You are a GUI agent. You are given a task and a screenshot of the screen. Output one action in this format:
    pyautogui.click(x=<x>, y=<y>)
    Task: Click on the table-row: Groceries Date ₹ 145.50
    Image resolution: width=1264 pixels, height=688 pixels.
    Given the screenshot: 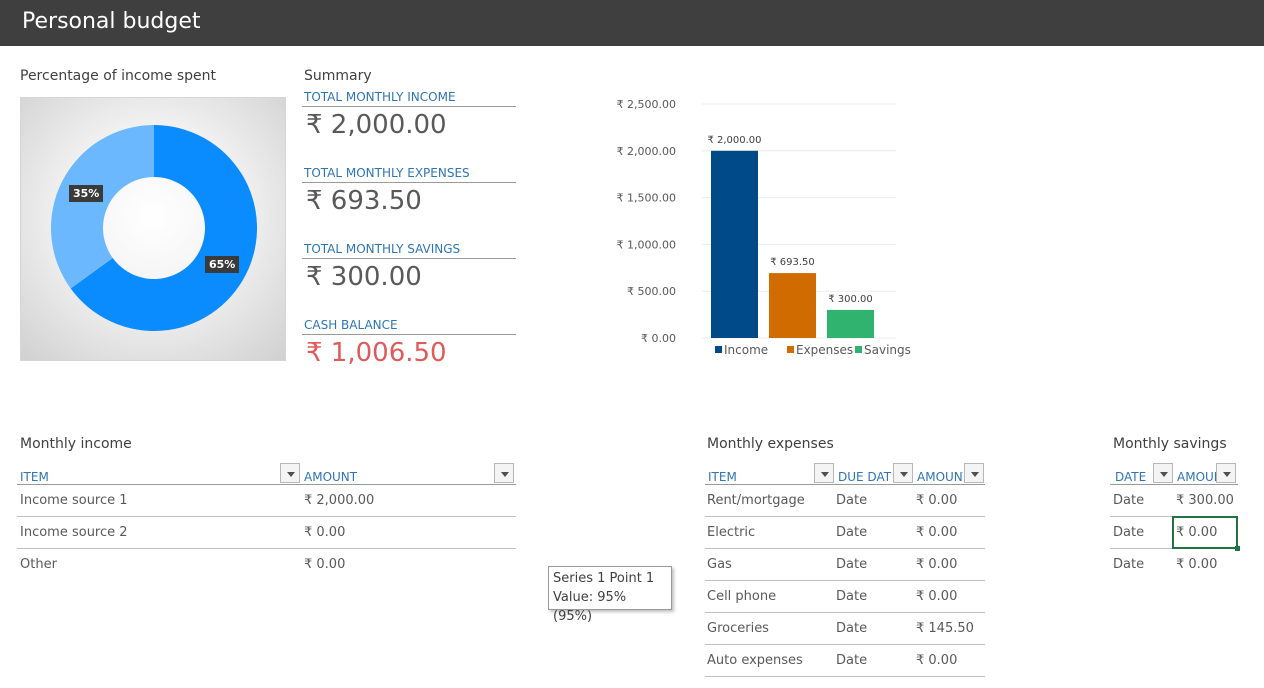 What is the action you would take?
    pyautogui.click(x=845, y=629)
    